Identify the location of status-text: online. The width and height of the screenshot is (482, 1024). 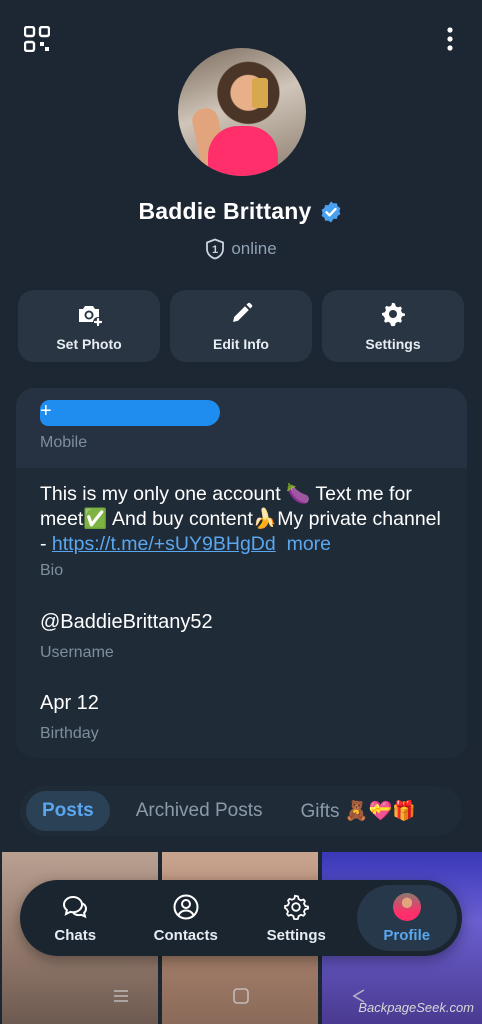
(254, 248).